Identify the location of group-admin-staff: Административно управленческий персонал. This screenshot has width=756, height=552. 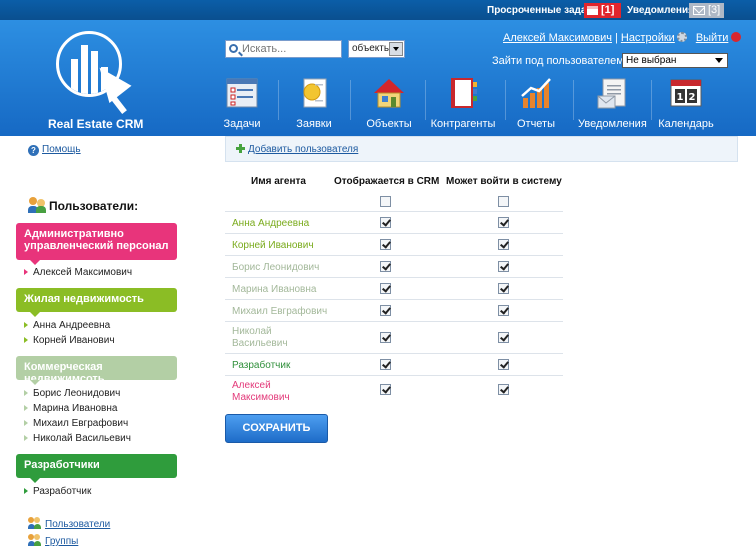
(96, 244).